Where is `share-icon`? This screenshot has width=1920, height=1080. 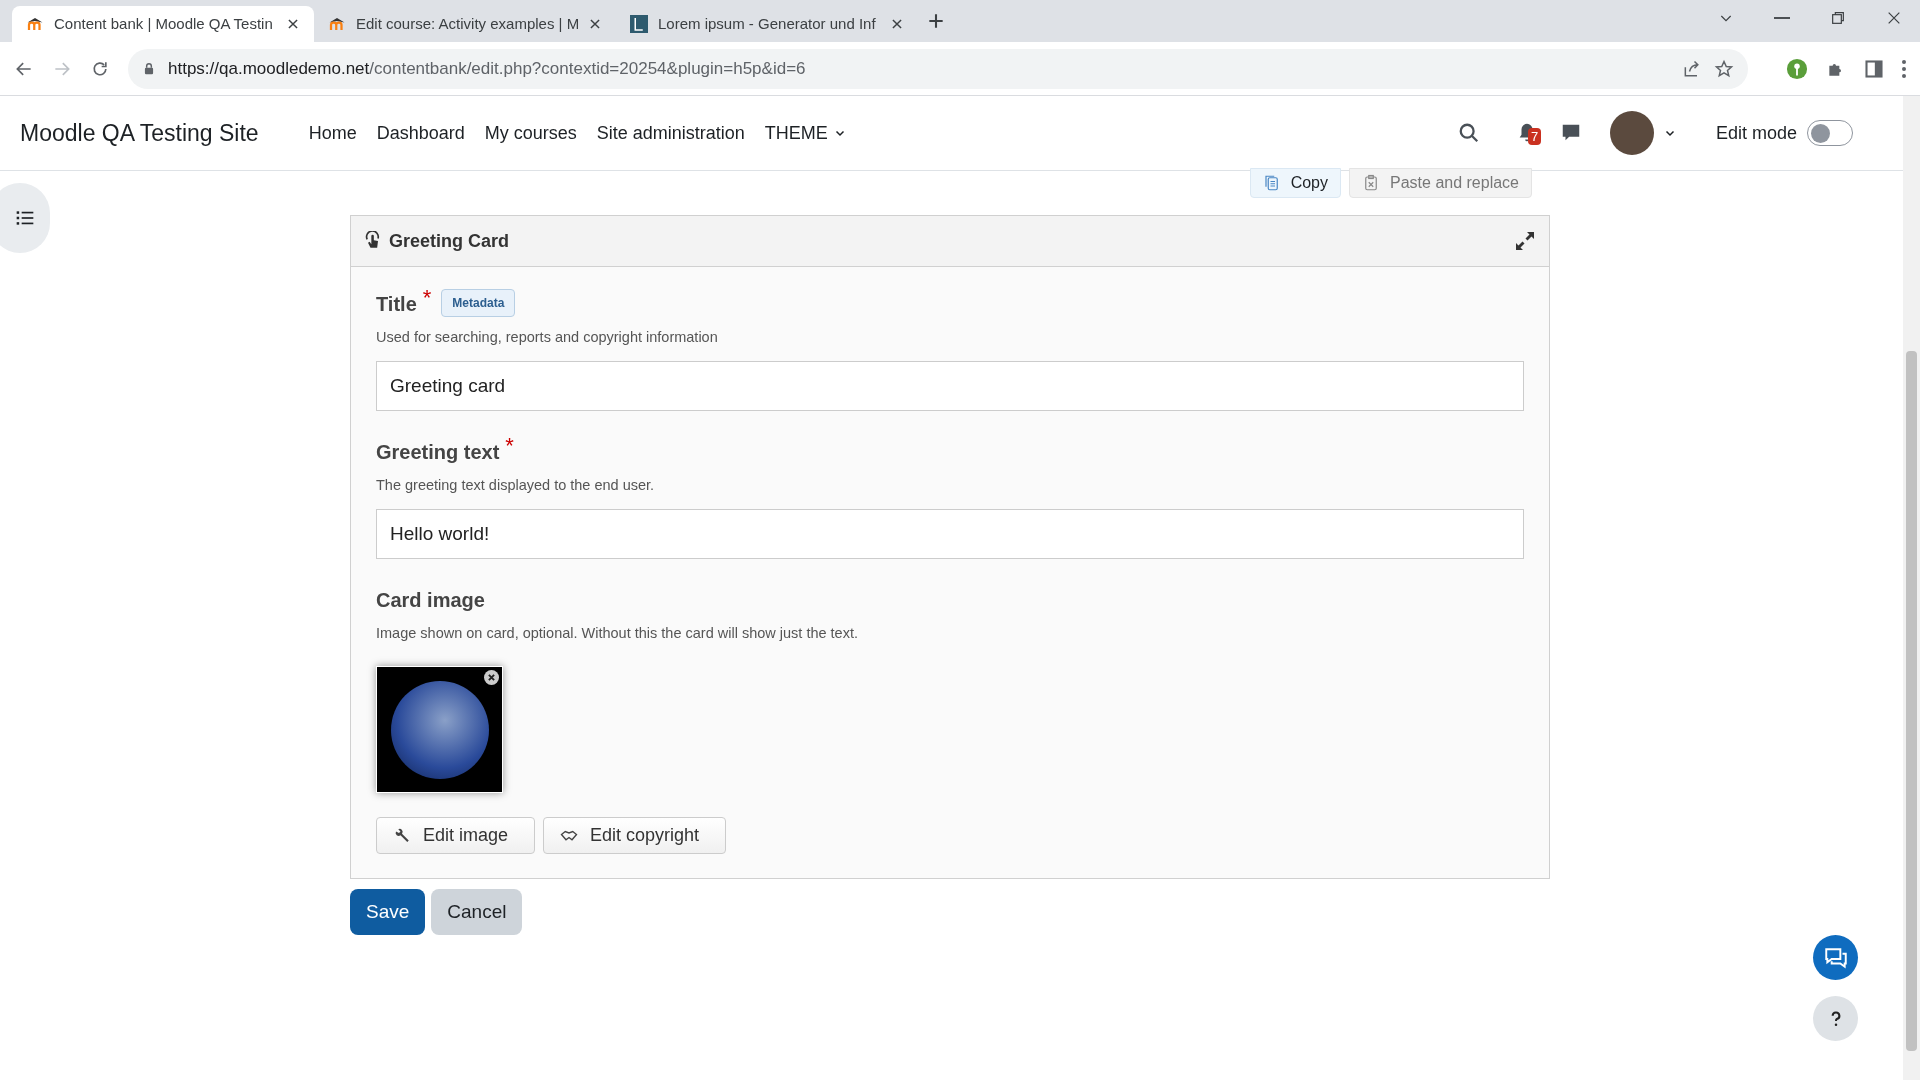 share-icon is located at coordinates (1692, 68).